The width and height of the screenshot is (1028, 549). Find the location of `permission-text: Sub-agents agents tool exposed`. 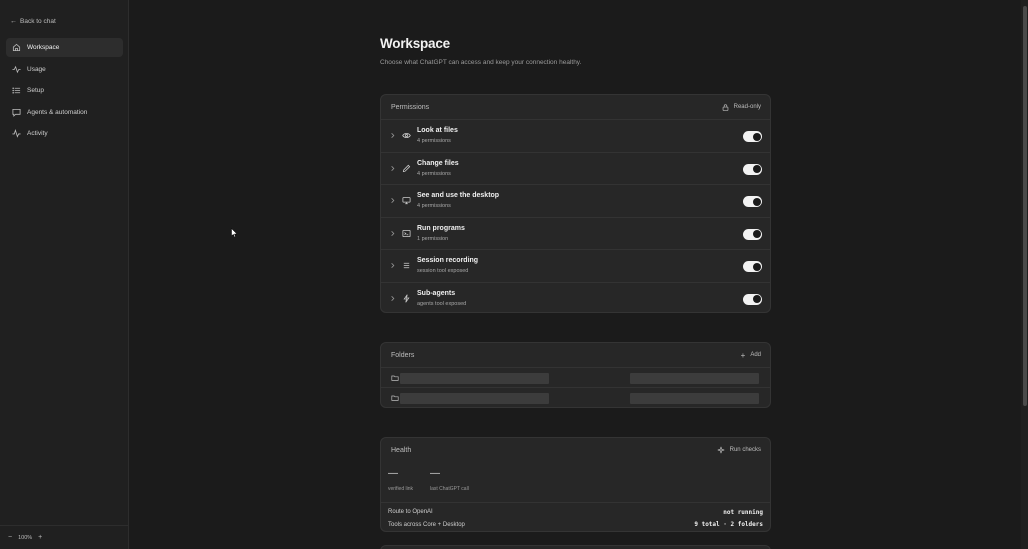

permission-text: Sub-agents agents tool exposed is located at coordinates (441, 298).